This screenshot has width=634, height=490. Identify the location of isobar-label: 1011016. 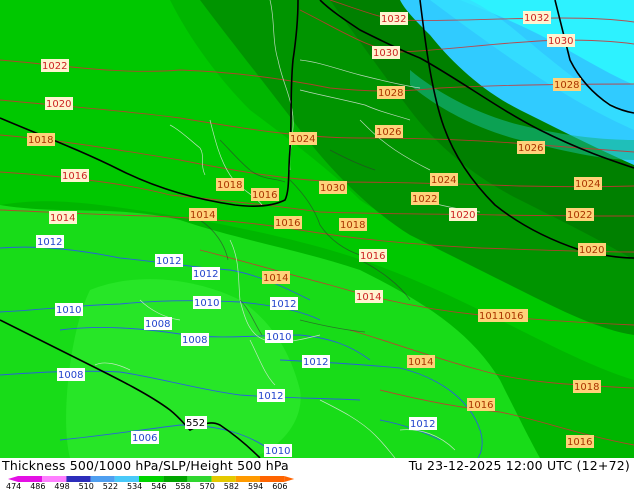
(501, 316).